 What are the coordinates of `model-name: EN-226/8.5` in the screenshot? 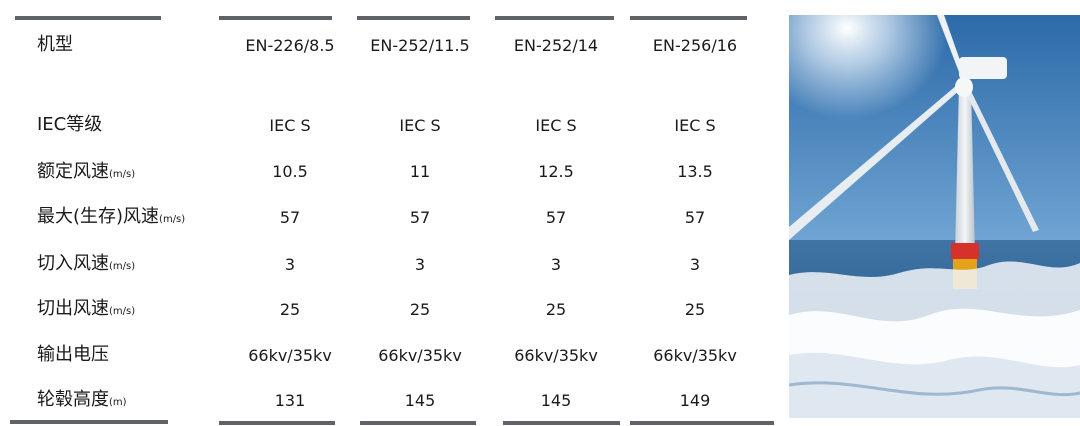 It's located at (290, 45).